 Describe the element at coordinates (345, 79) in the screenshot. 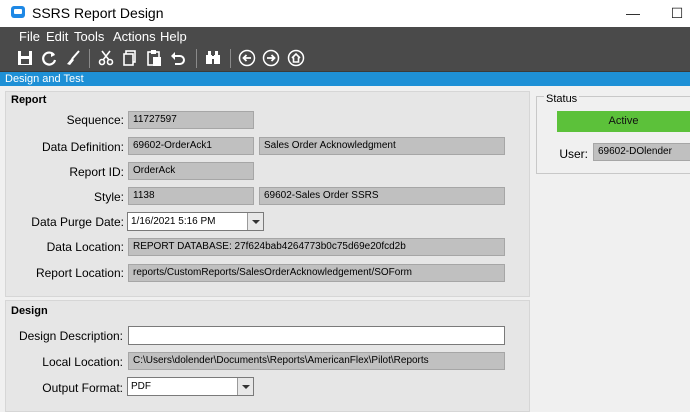

I see `tab-bar: Design and Test` at that location.